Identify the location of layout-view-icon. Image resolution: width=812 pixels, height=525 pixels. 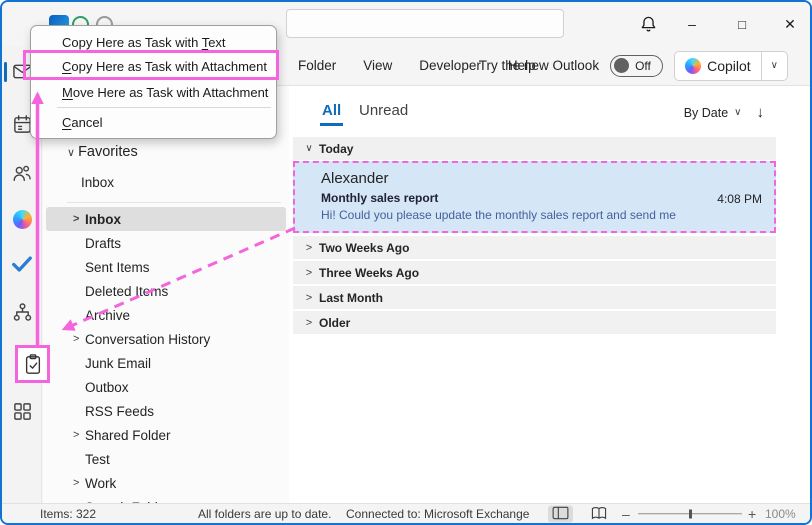
(560, 513).